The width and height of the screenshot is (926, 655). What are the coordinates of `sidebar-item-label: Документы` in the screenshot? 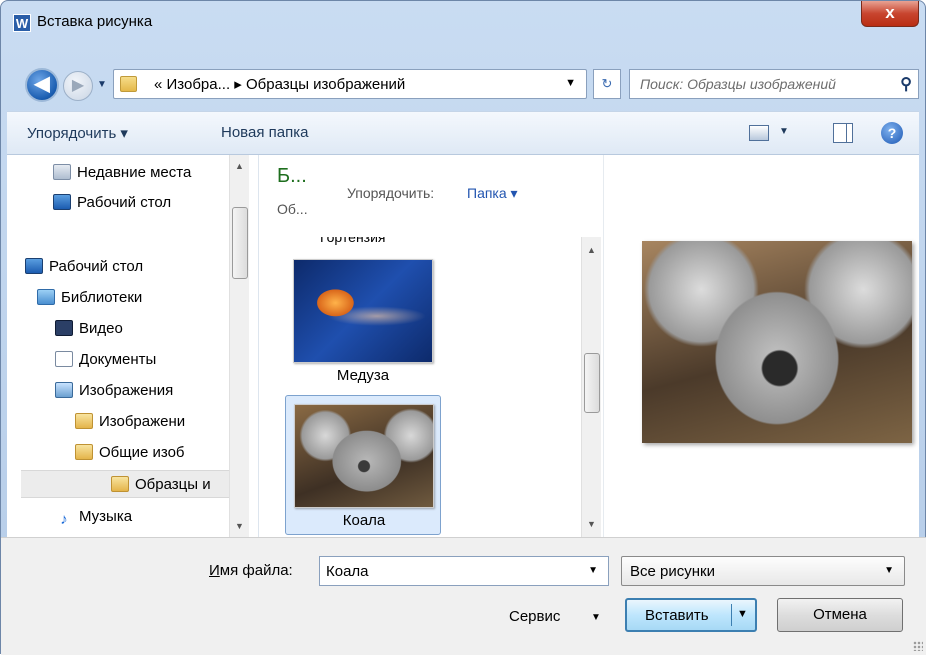 It's located at (118, 359).